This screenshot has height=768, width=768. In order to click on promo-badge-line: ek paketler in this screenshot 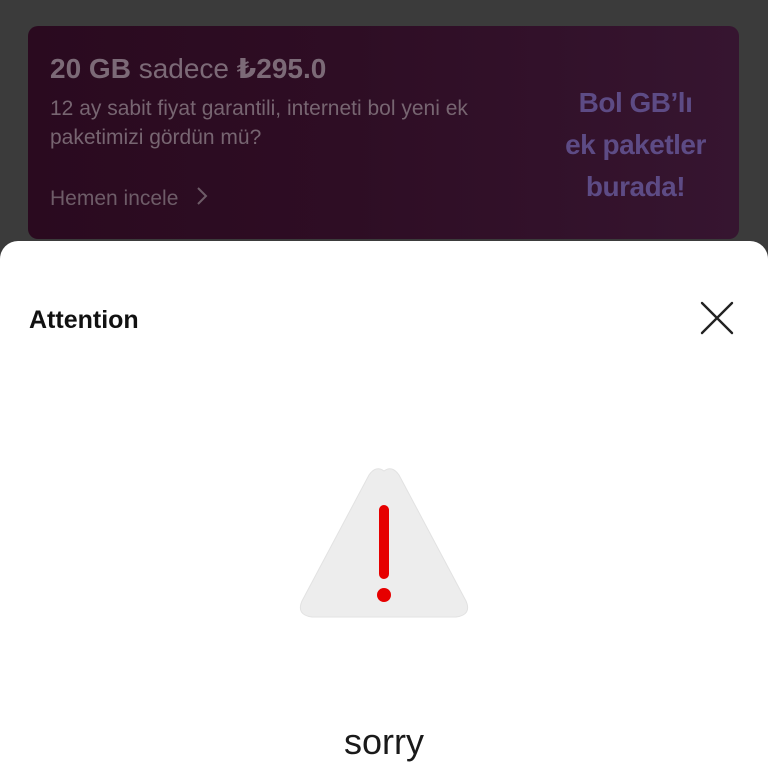, I will do `click(635, 144)`.